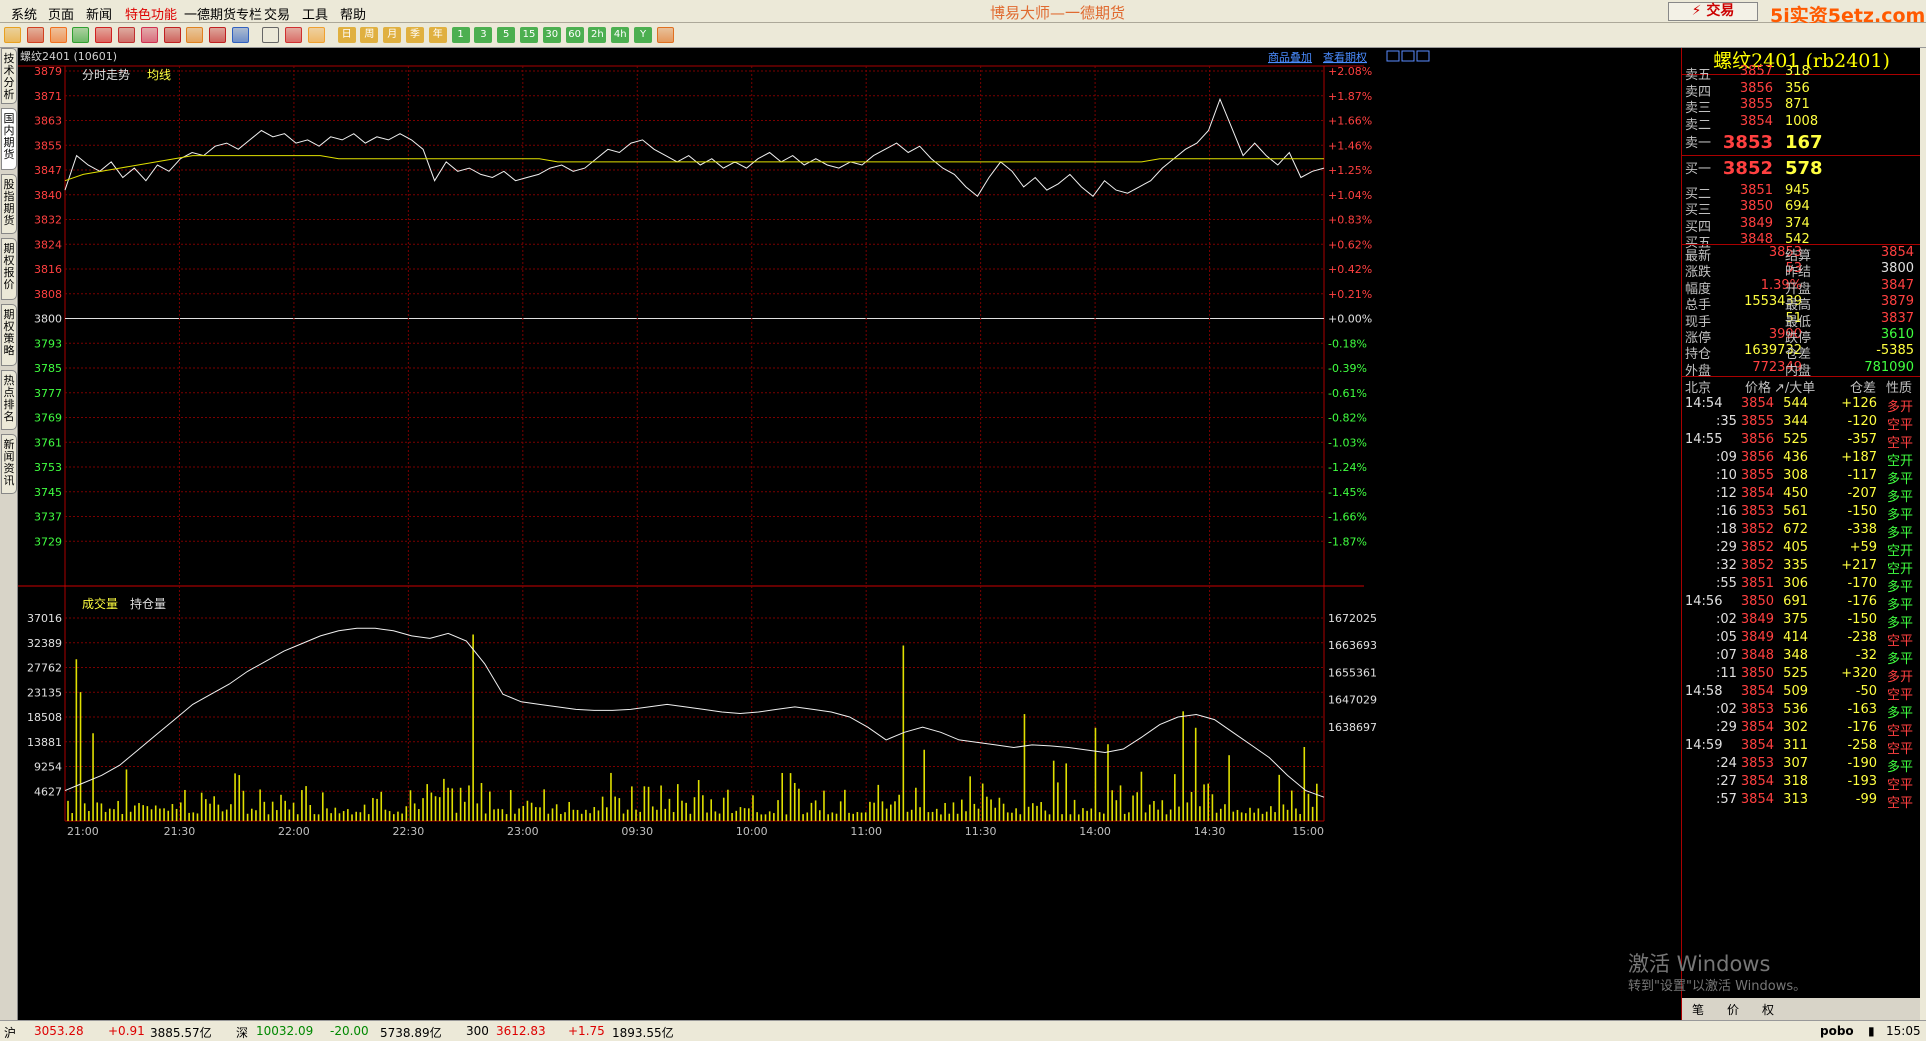  What do you see at coordinates (551, 35) in the screenshot?
I see `toolbar-30-icon: 30` at bounding box center [551, 35].